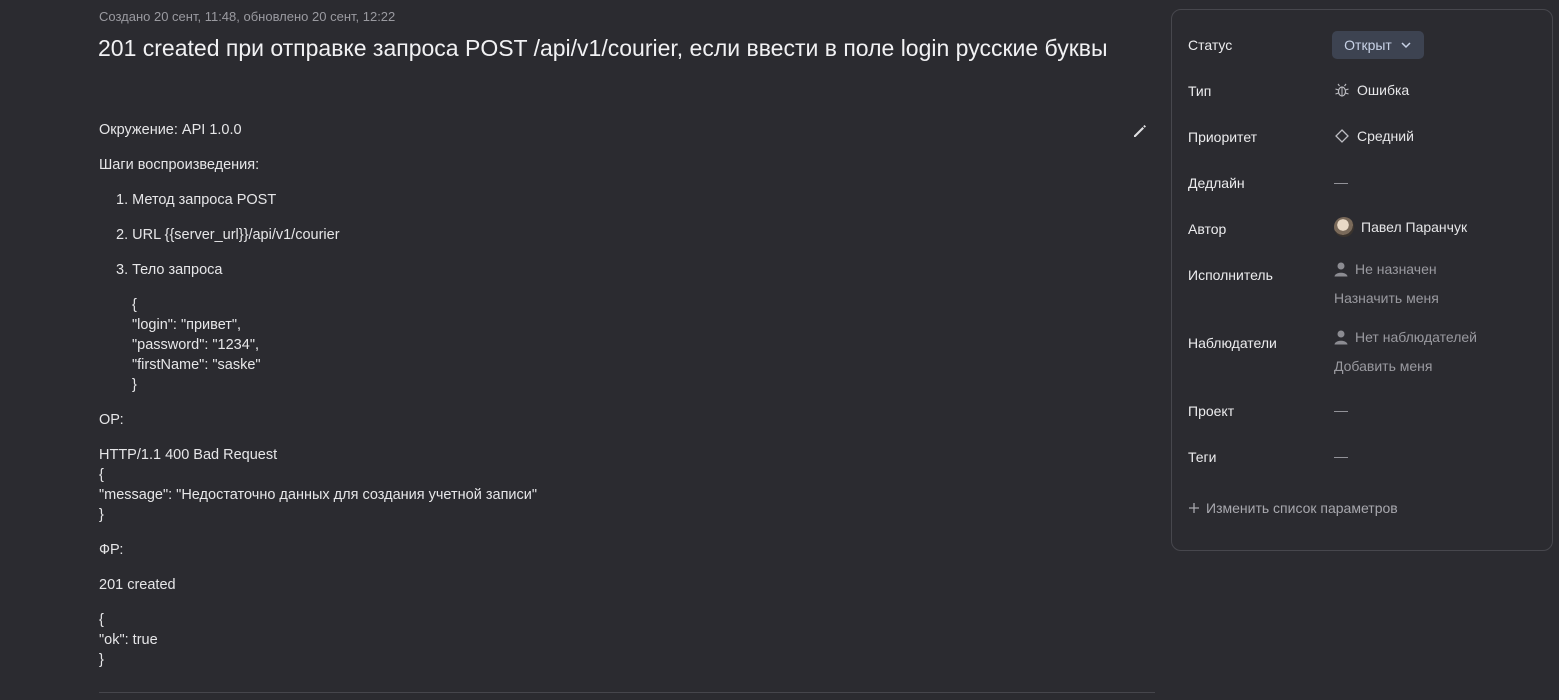  What do you see at coordinates (195, 345) in the screenshot?
I see `request-body-line: "password": "1234",` at bounding box center [195, 345].